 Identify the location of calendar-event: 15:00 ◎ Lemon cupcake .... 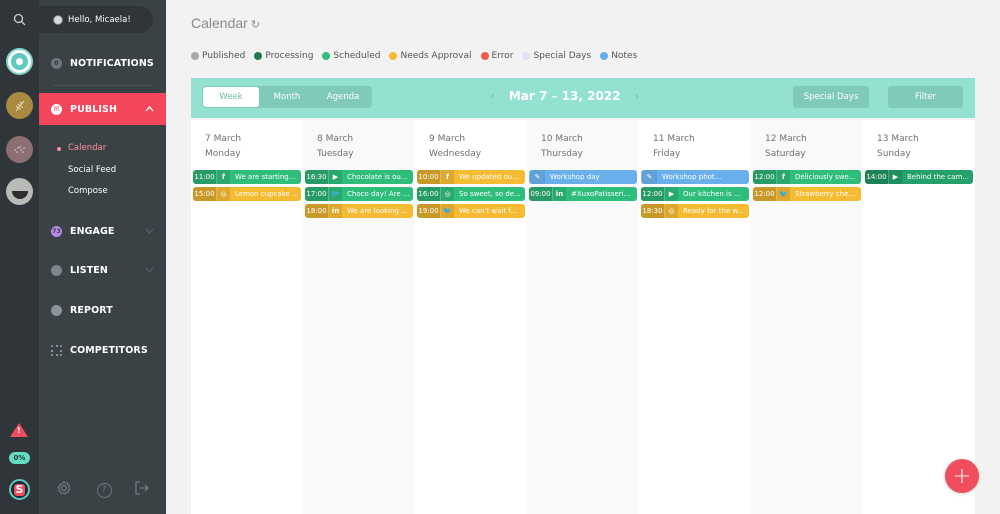
(247, 194).